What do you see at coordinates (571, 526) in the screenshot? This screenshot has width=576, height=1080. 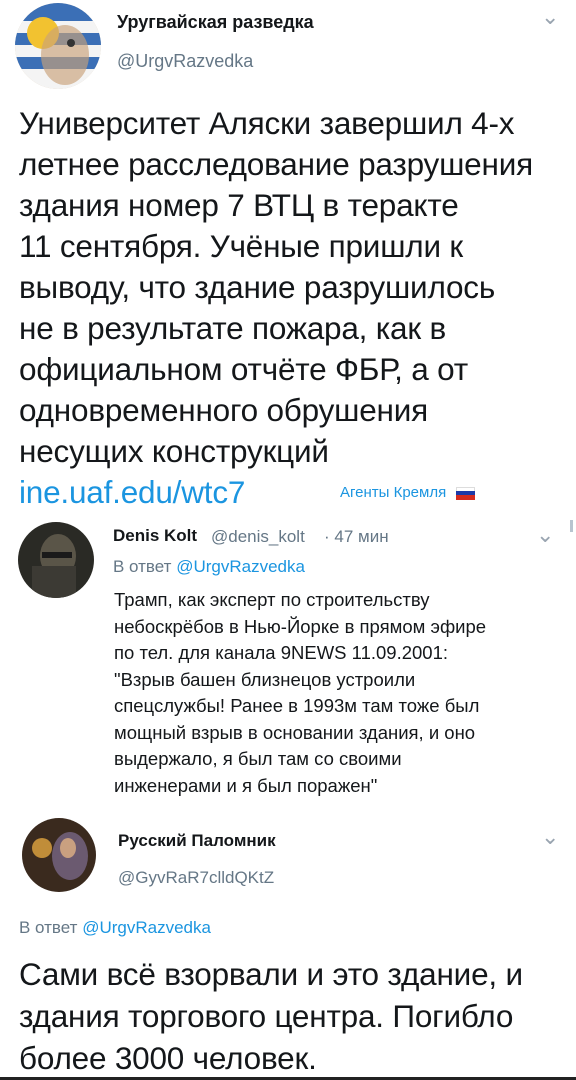 I see `scrollbar-indicator` at bounding box center [571, 526].